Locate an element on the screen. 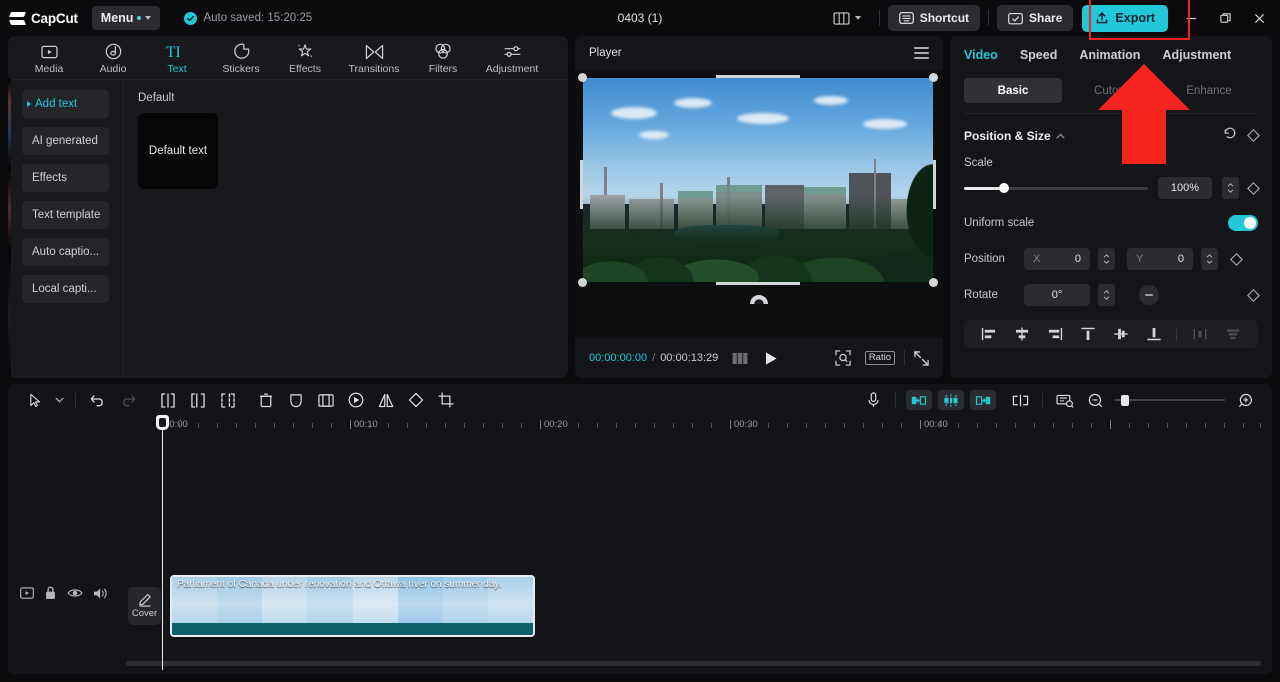 The width and height of the screenshot is (1280, 682). scale-slider-knob is located at coordinates (1004, 188).